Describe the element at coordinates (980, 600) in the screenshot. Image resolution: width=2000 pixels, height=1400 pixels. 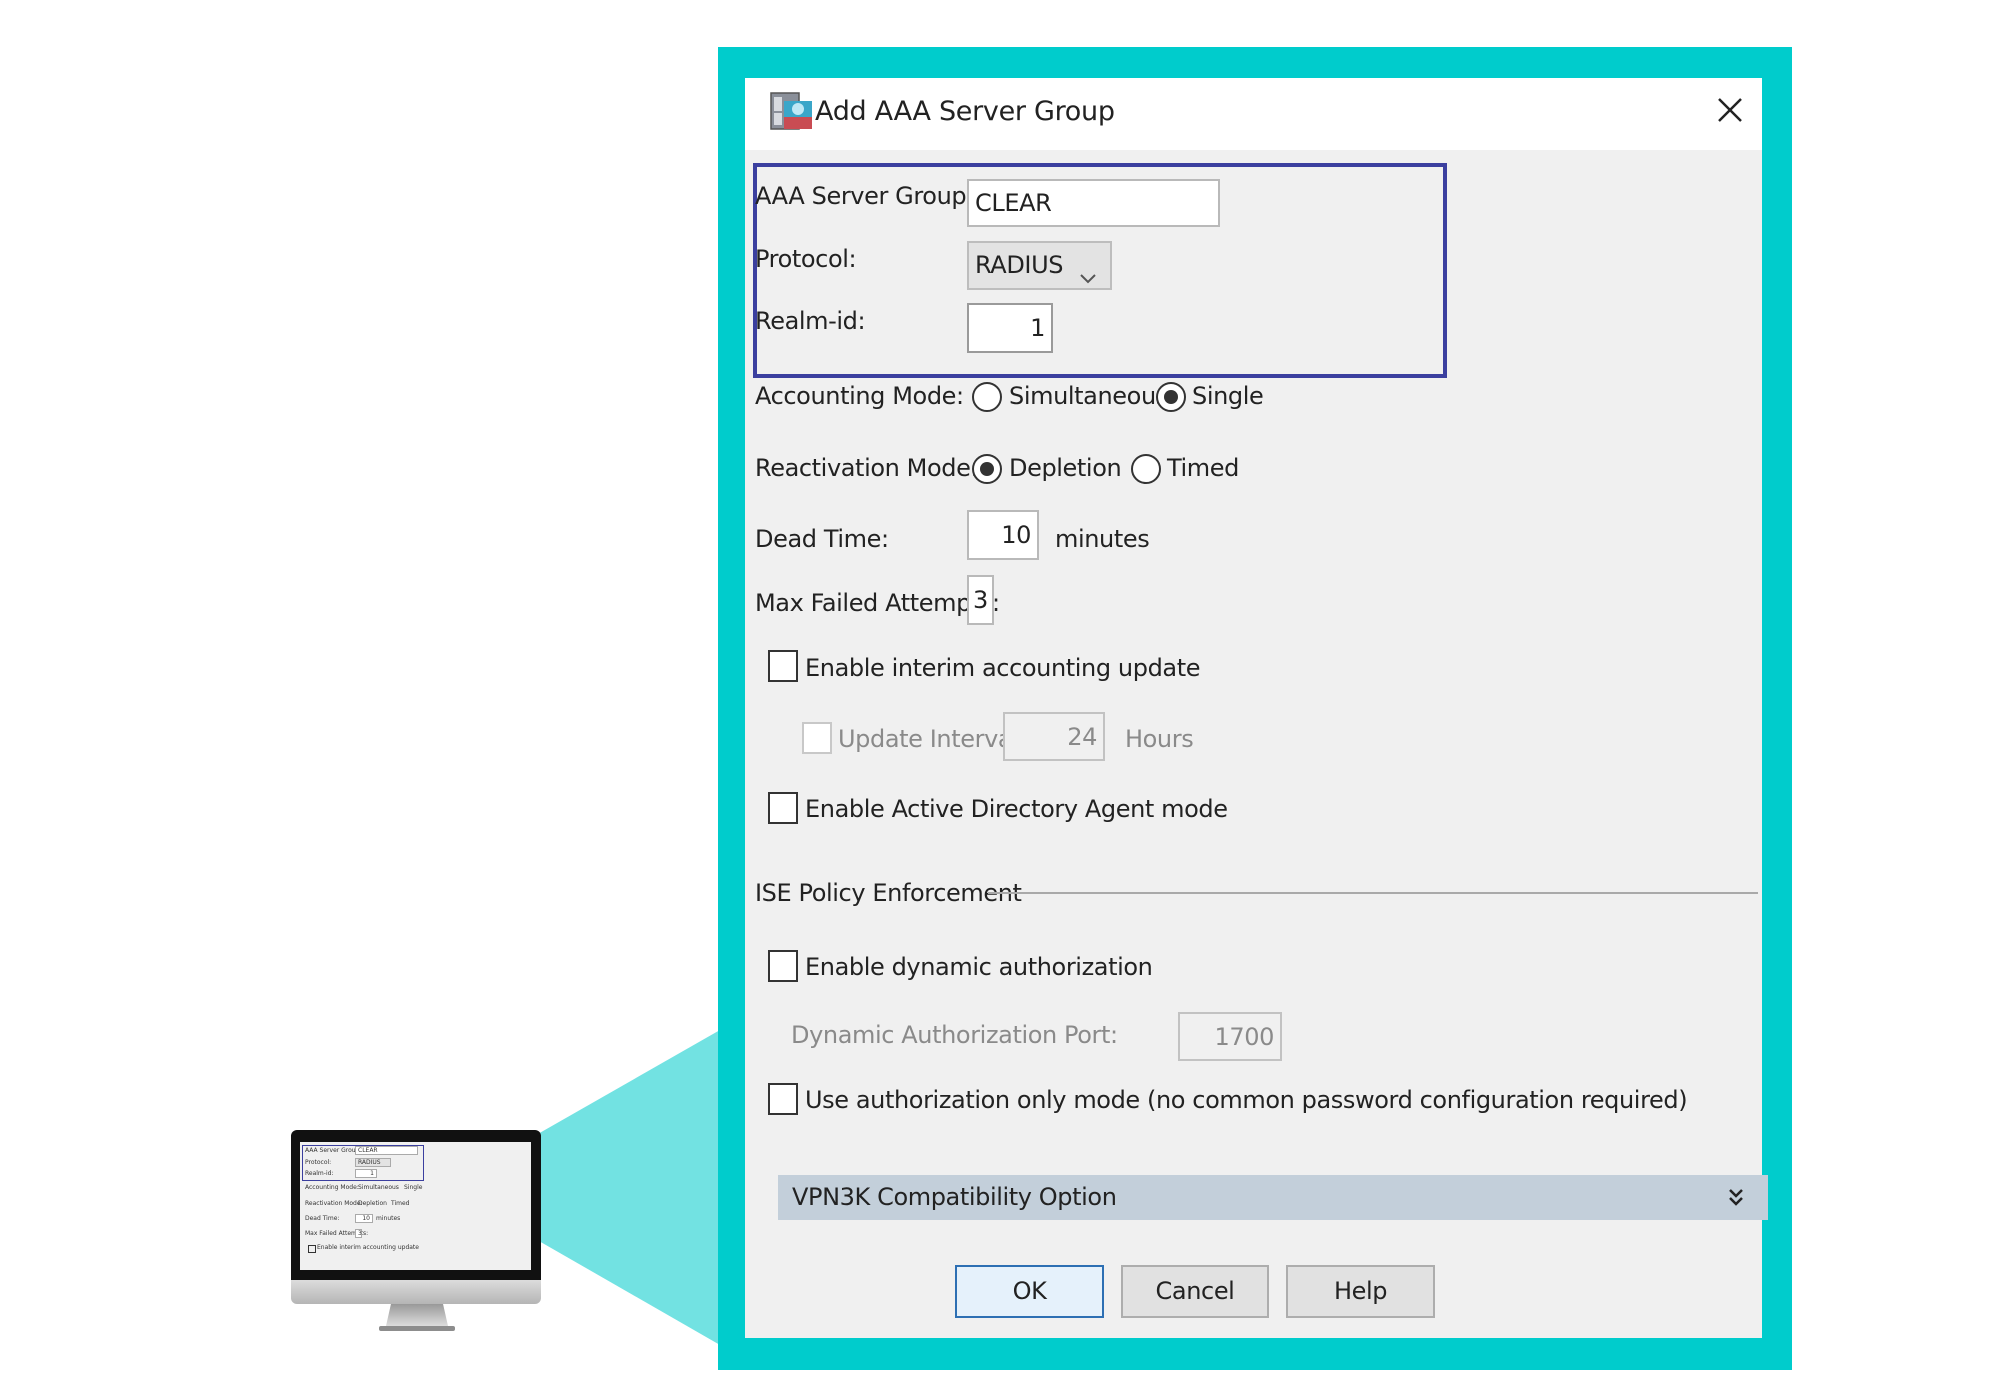
I see `max-failed-attempts-input` at that location.